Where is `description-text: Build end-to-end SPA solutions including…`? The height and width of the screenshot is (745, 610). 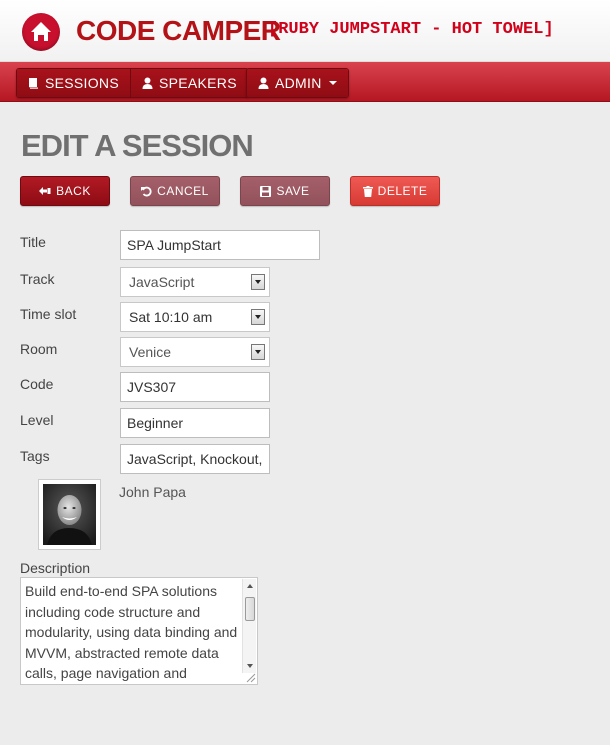 description-text: Build end-to-end SPA solutions including… is located at coordinates (131, 632).